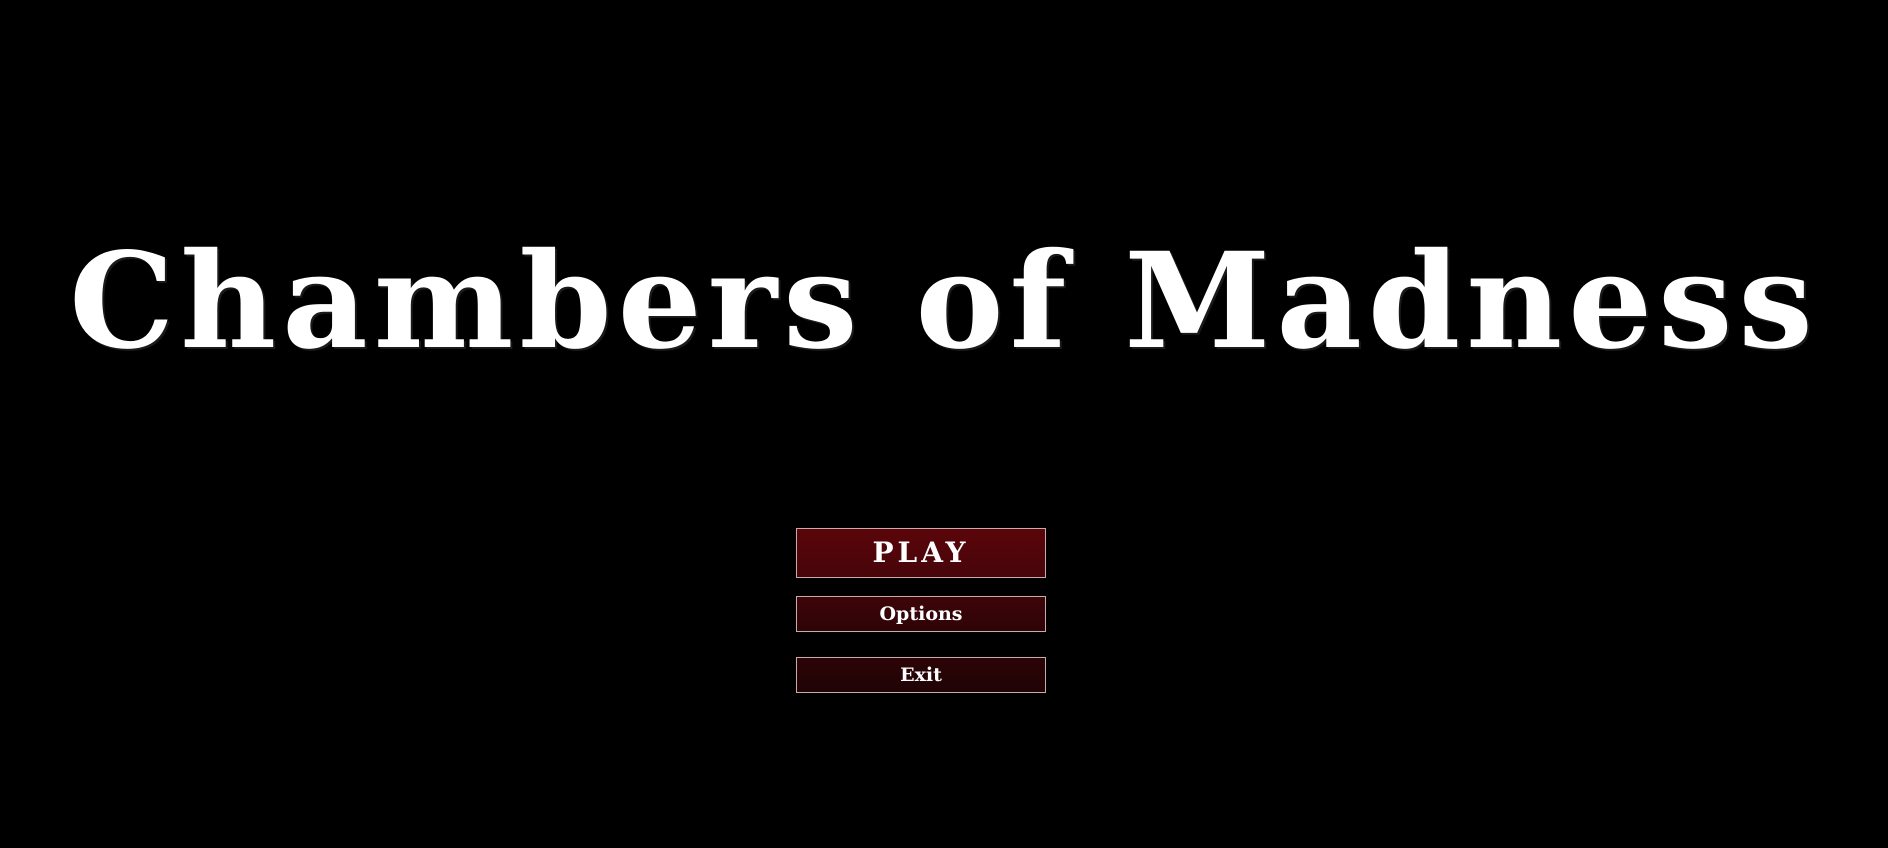  Describe the element at coordinates (921, 675) in the screenshot. I see `exit-button: Exit` at that location.